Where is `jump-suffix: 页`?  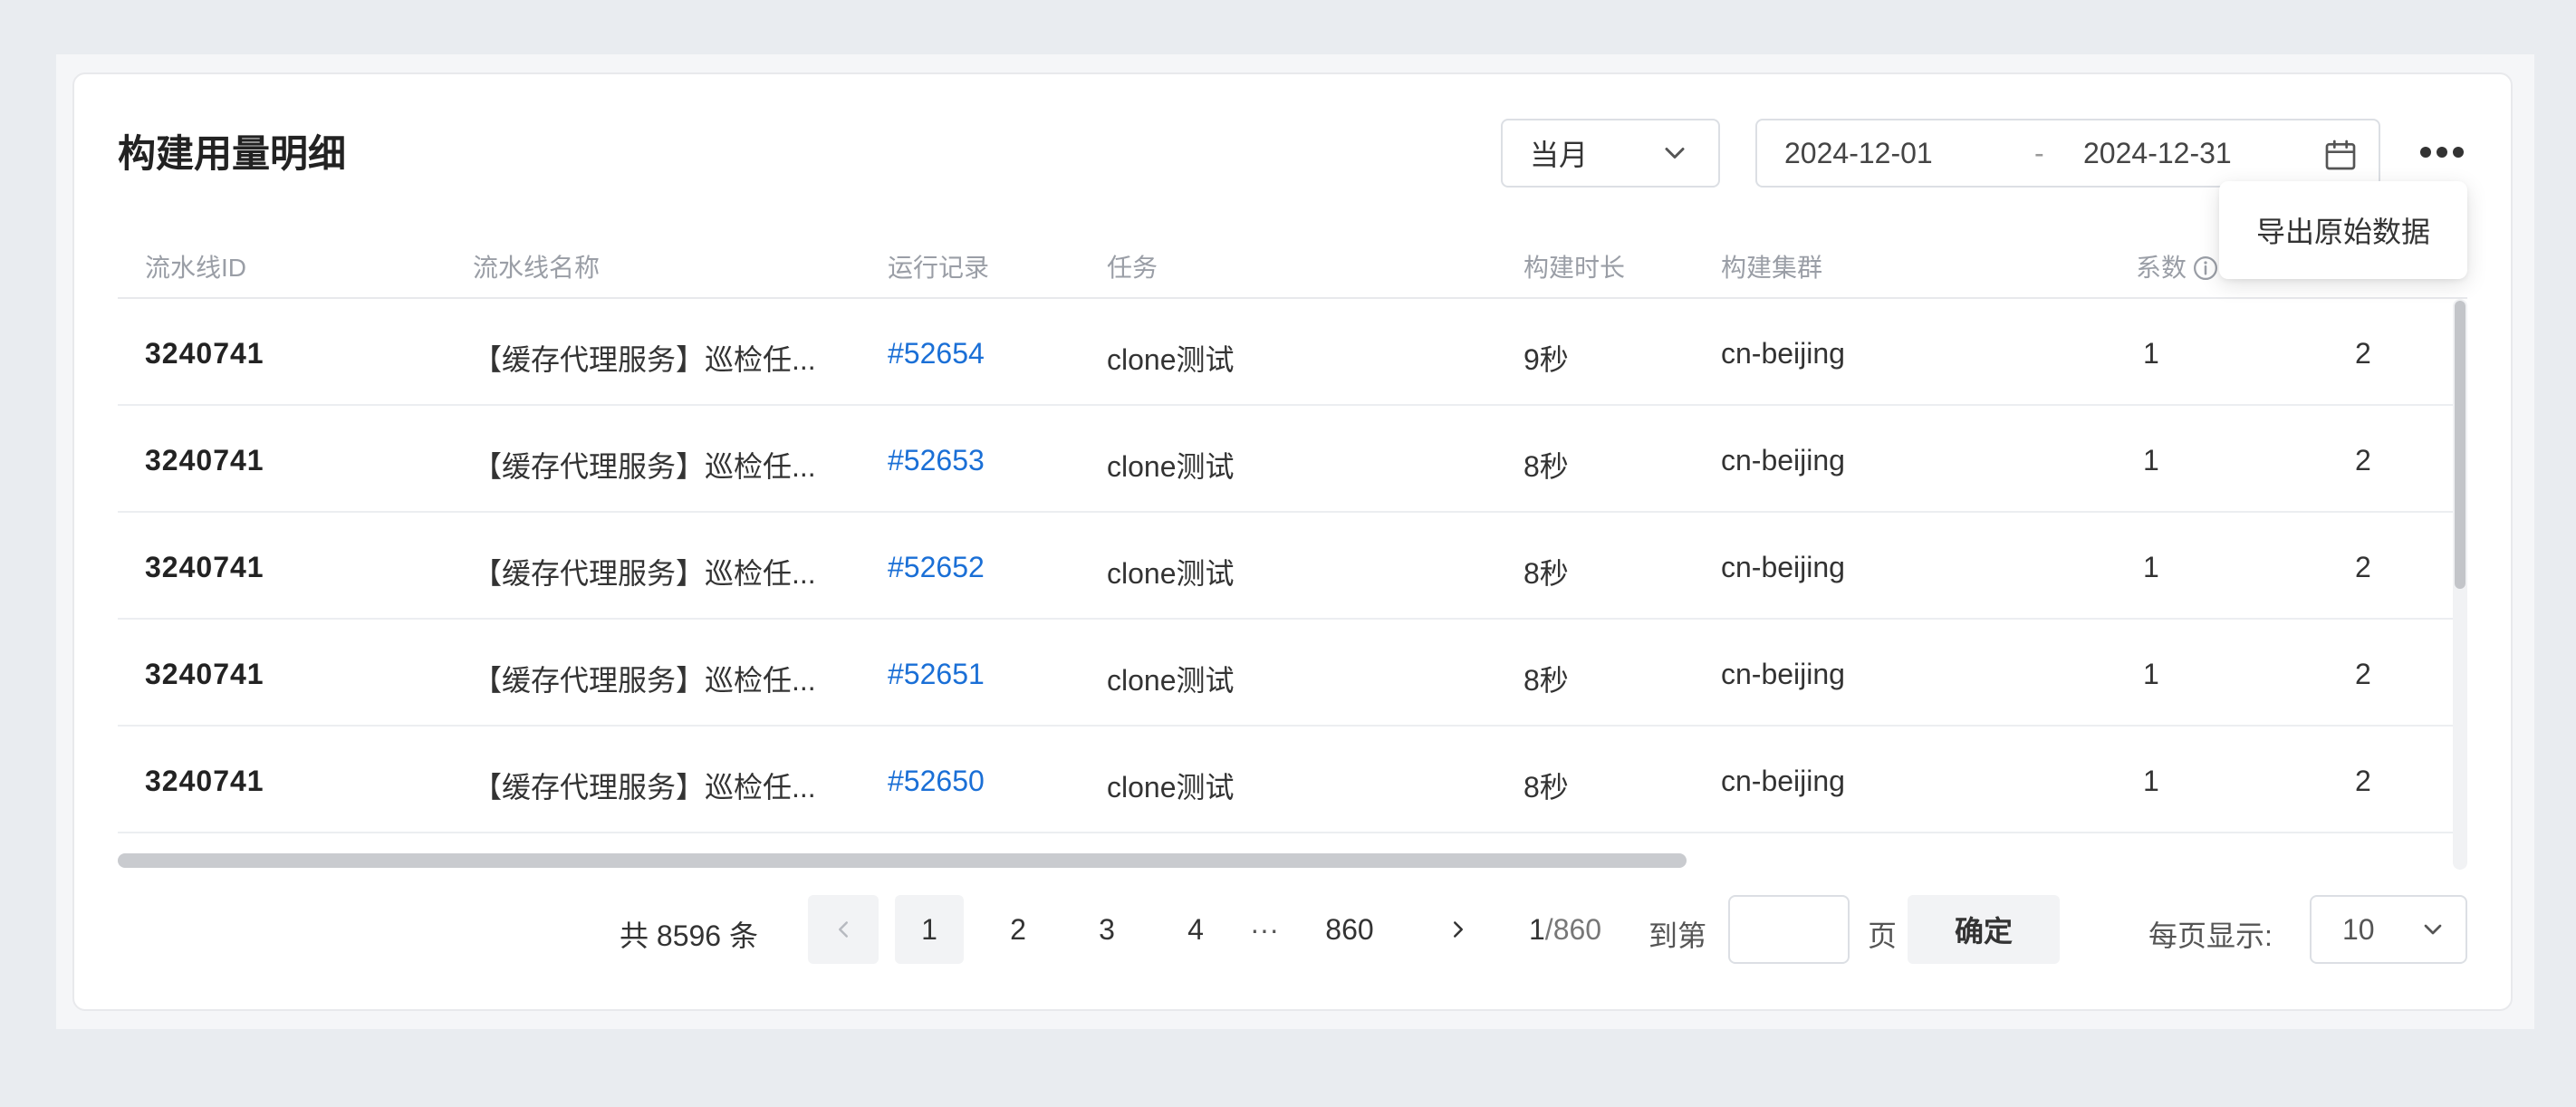 jump-suffix: 页 is located at coordinates (1883, 935).